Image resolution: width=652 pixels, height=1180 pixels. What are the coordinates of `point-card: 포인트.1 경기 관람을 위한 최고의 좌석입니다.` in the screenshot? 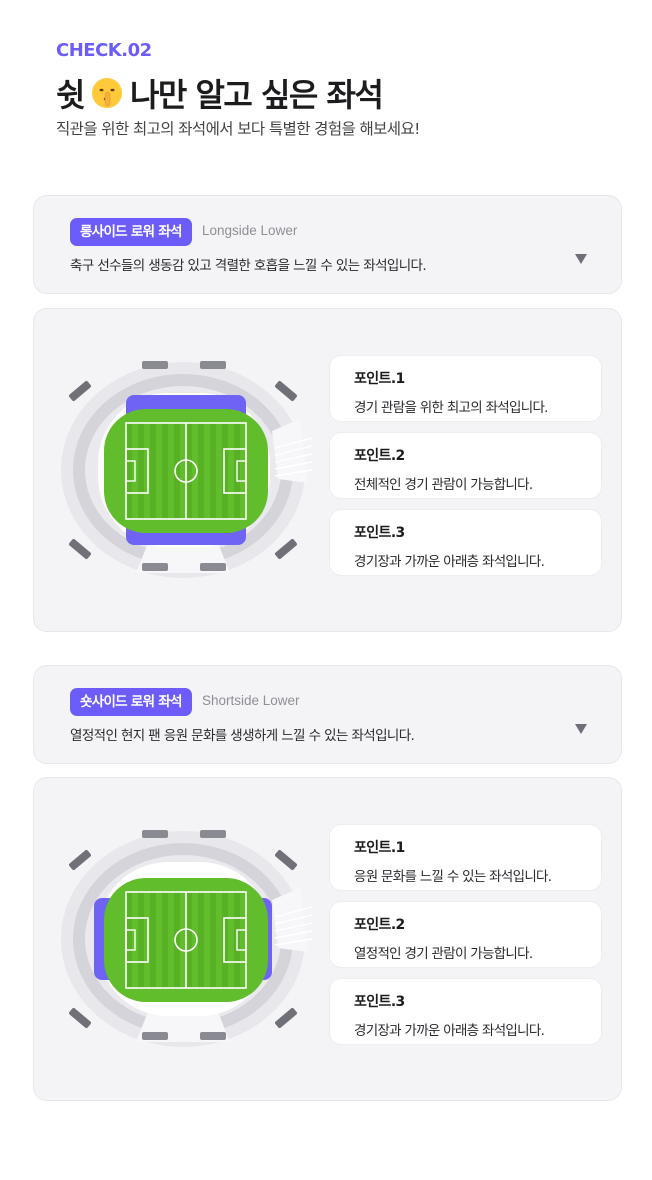 It's located at (465, 388).